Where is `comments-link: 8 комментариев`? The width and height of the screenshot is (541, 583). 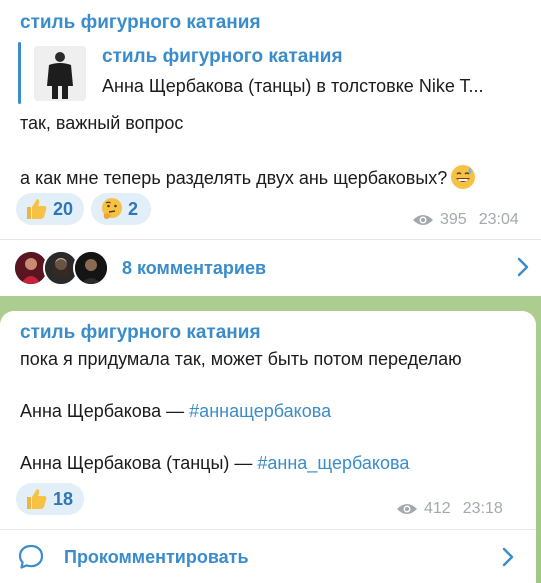
comments-link: 8 комментариев is located at coordinates (194, 268).